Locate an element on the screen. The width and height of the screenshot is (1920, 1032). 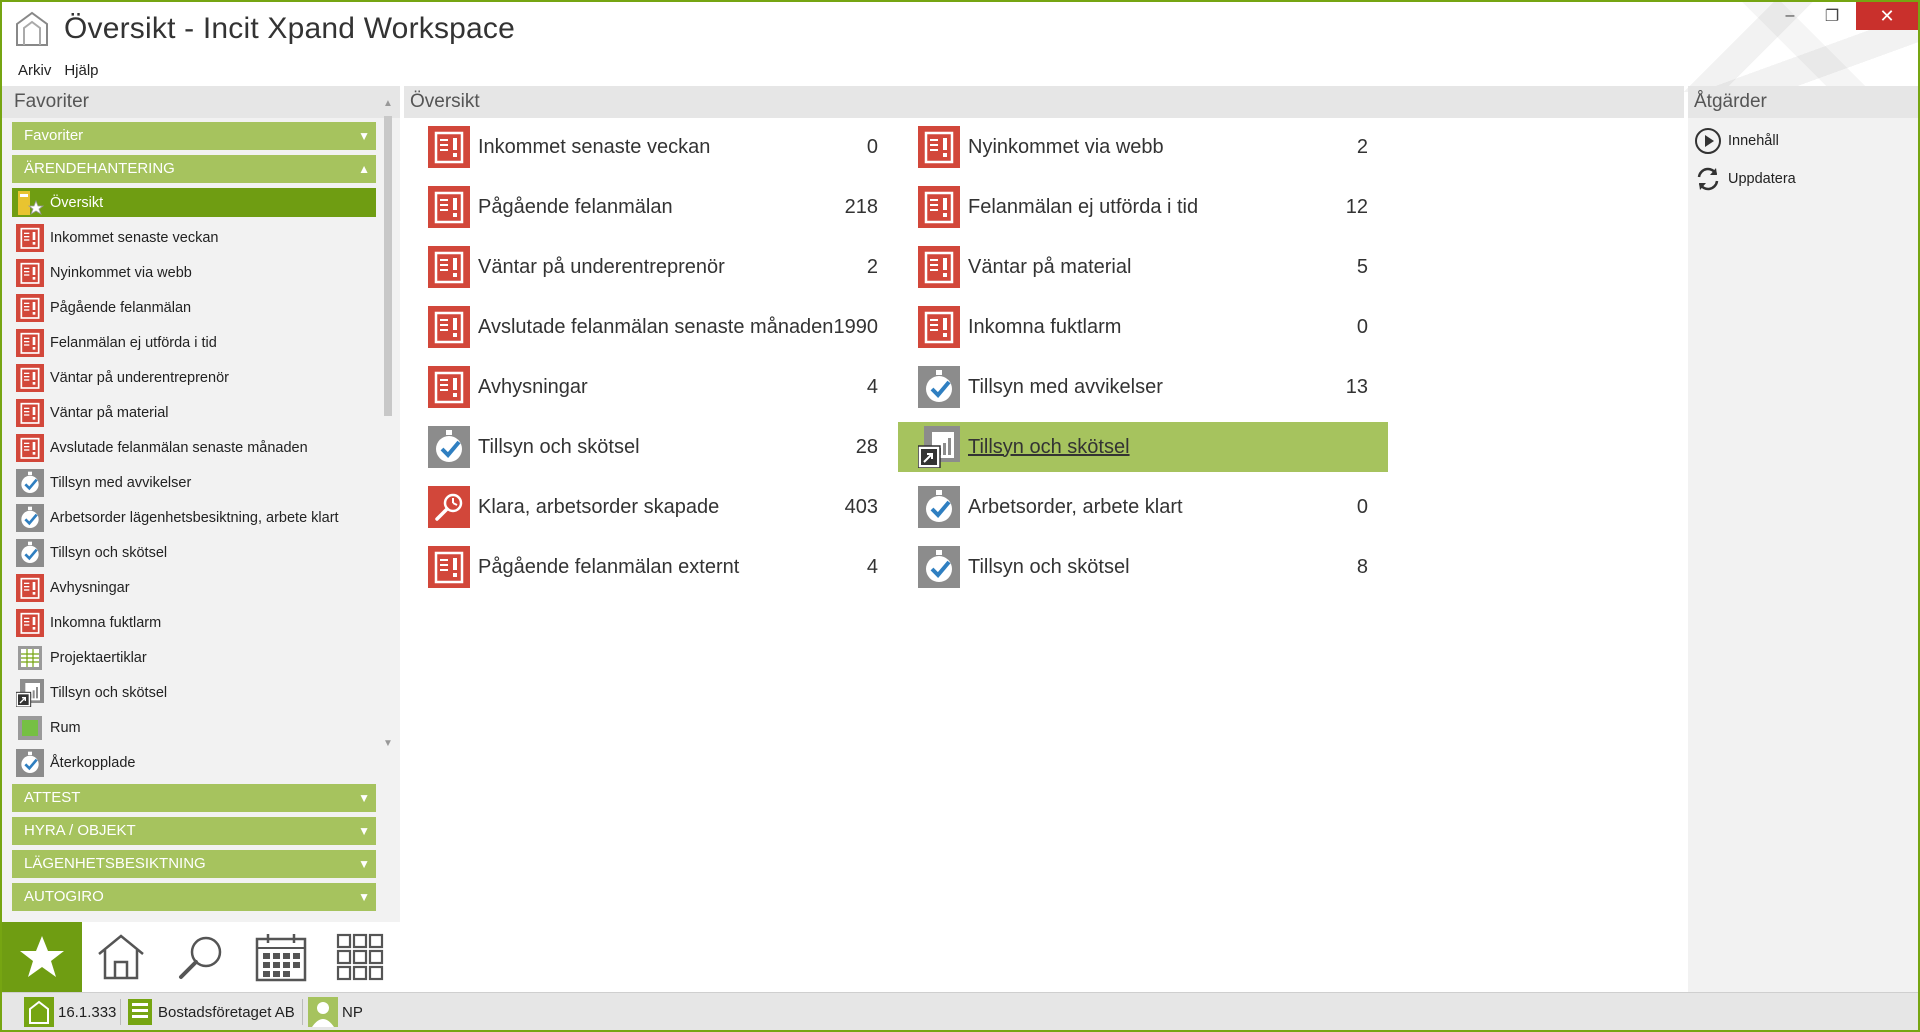
status-bar: 16.1.333 Bostadsföretaget AB NP is located at coordinates (960, 1011).